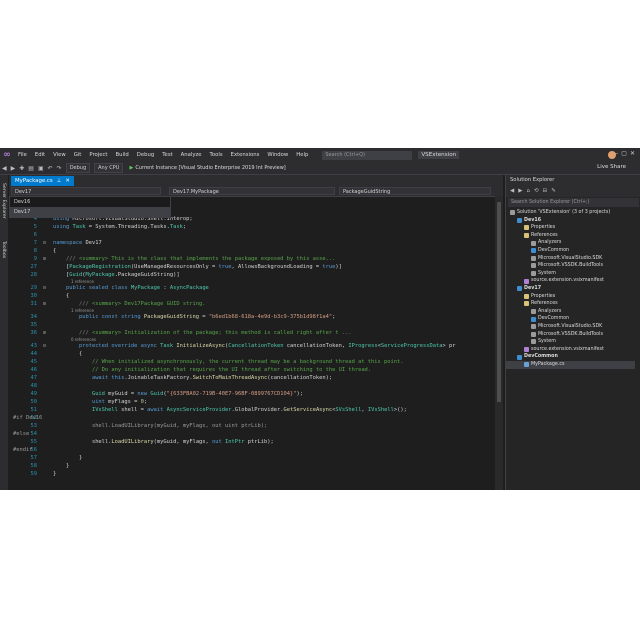 The height and width of the screenshot is (640, 640). What do you see at coordinates (251, 251) in the screenshot?
I see `code-line: 8{` at bounding box center [251, 251].